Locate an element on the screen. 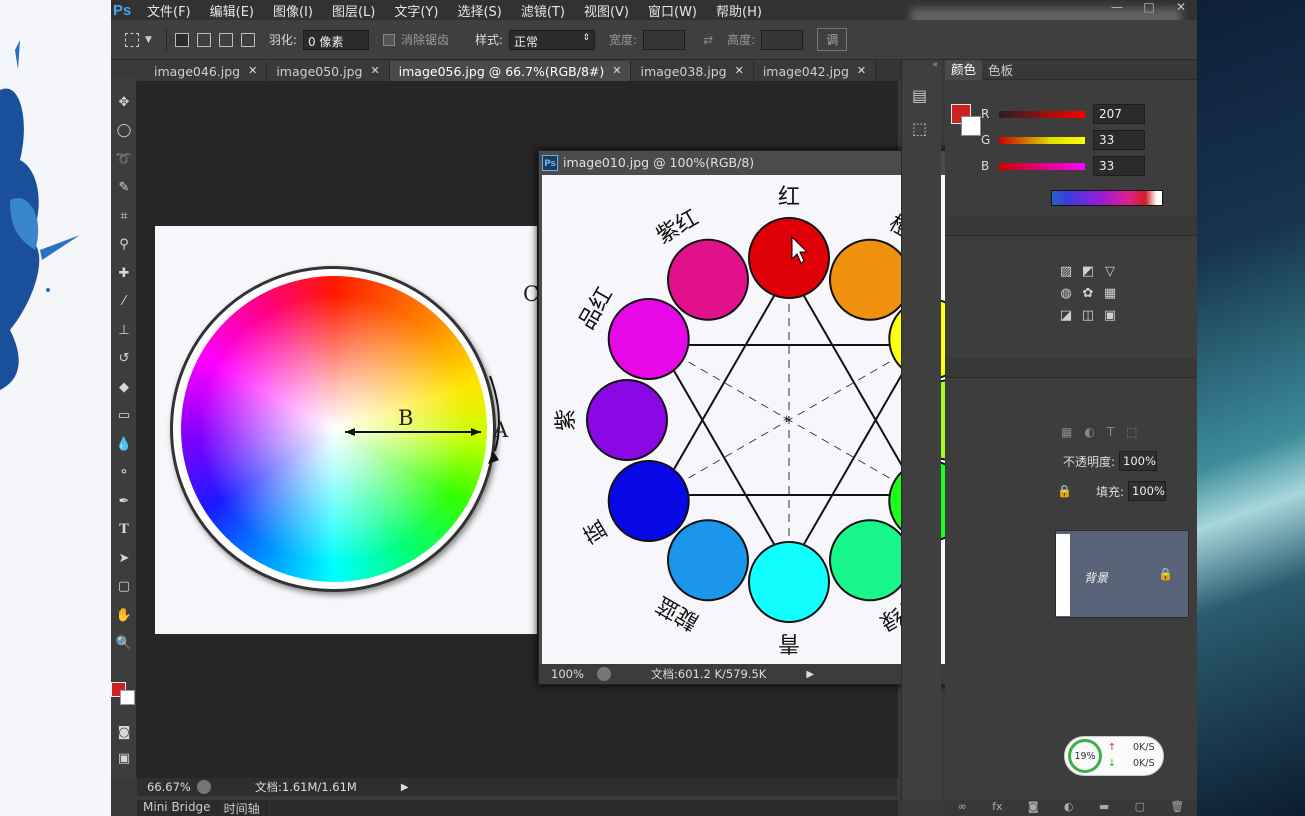 This screenshot has width=1305, height=816. opacity-input: 100% is located at coordinates (1138, 461).